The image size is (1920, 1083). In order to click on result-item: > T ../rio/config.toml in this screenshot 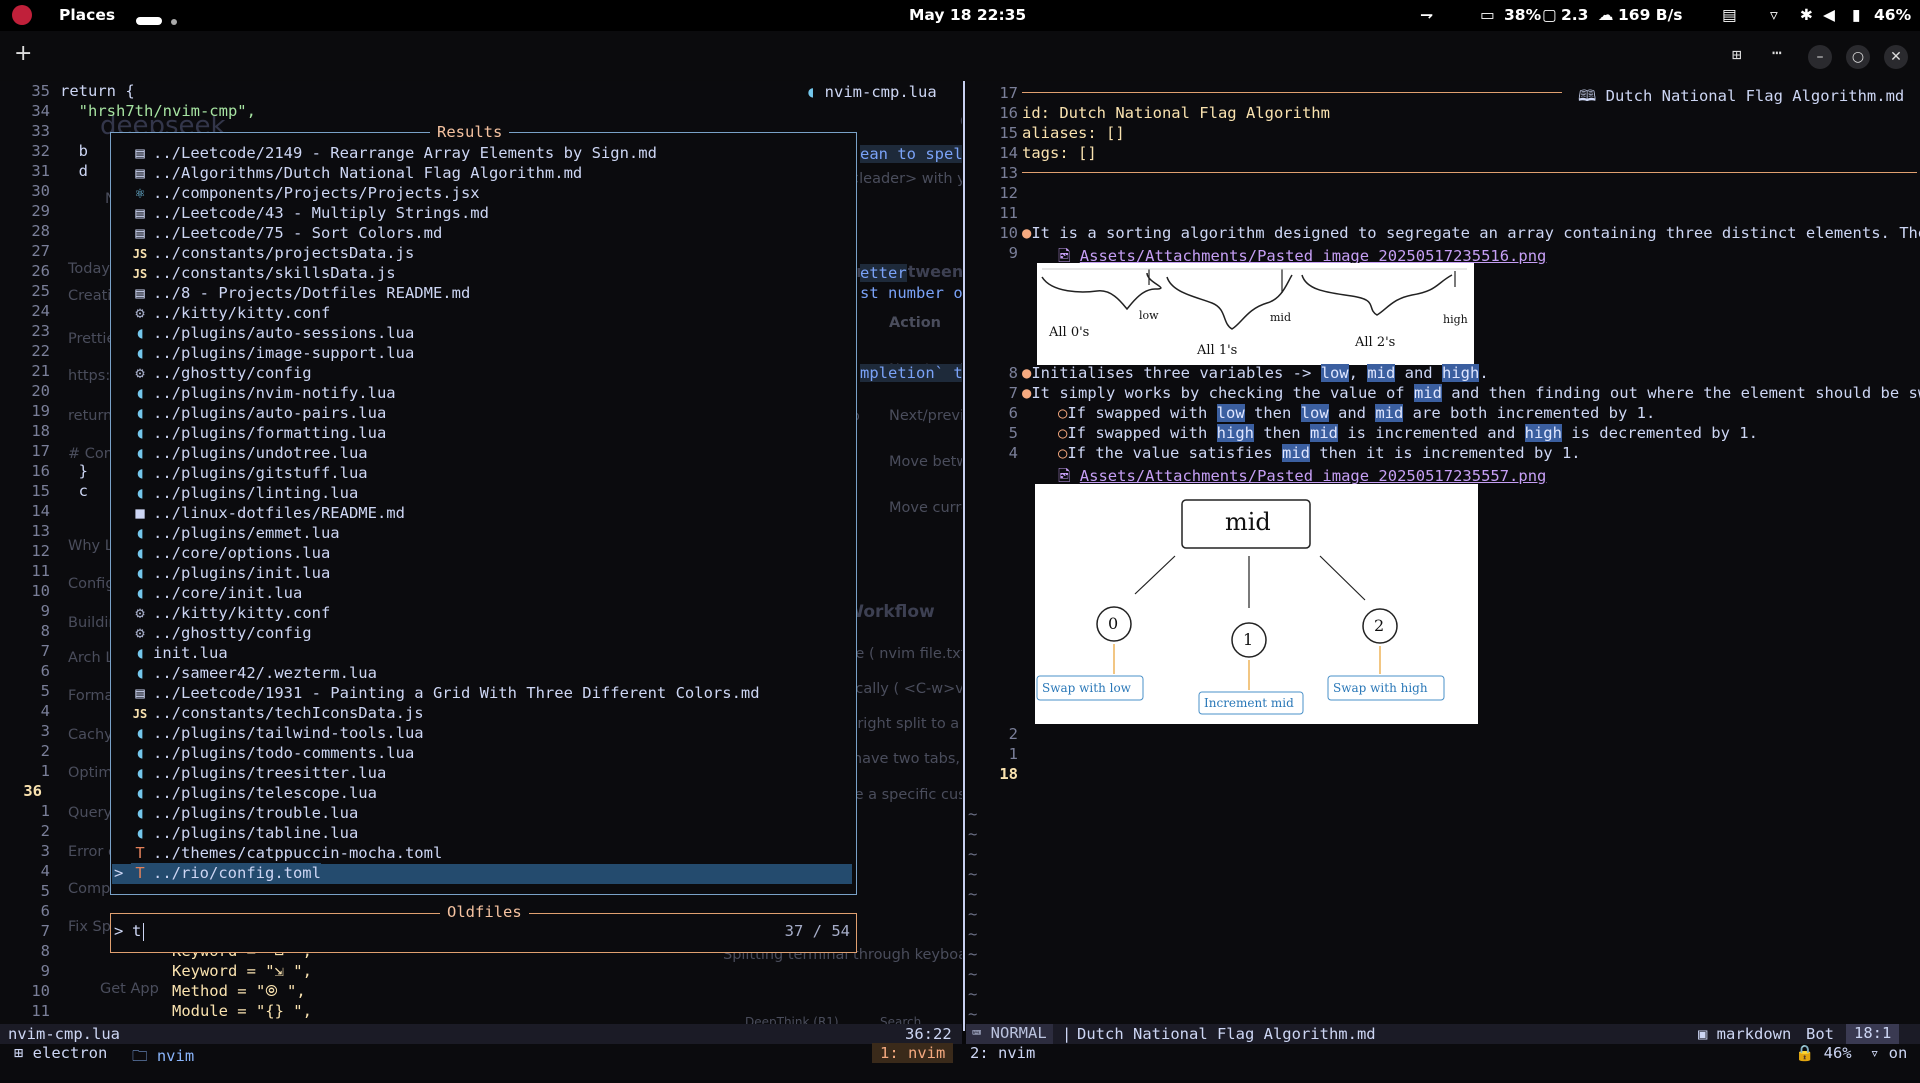, I will do `click(217, 873)`.